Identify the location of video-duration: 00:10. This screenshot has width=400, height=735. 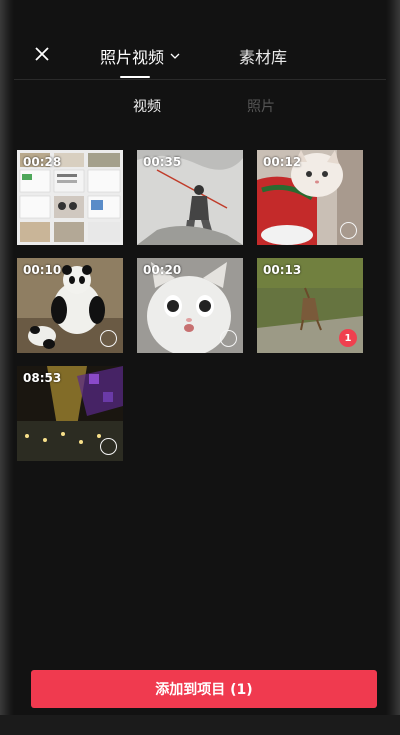
(42, 270).